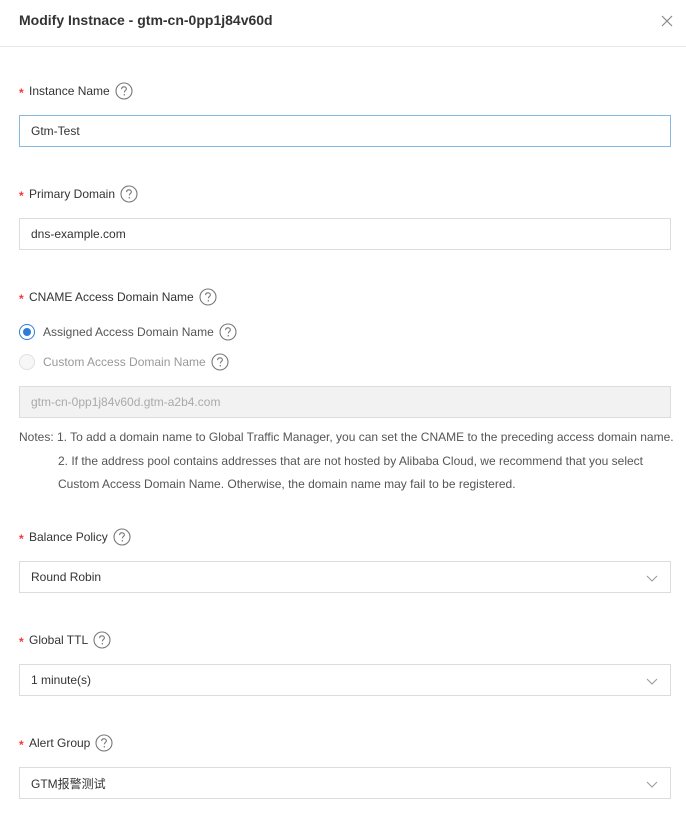  Describe the element at coordinates (27, 332) in the screenshot. I see `radio-button-checked` at that location.